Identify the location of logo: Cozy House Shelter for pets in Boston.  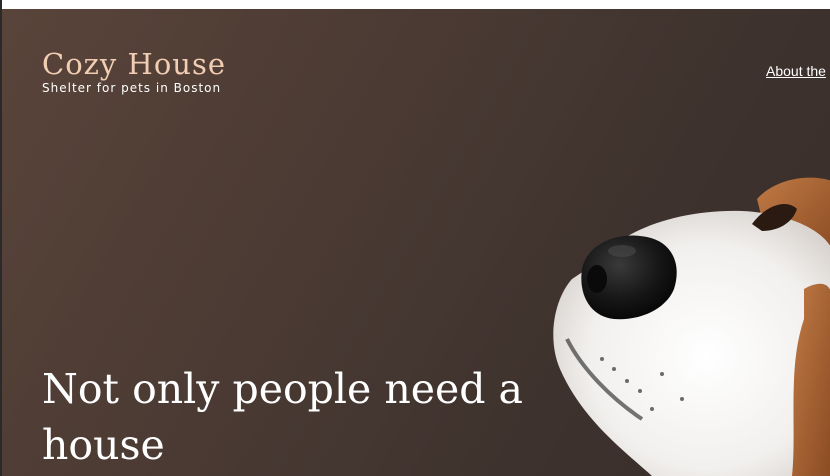
(134, 71).